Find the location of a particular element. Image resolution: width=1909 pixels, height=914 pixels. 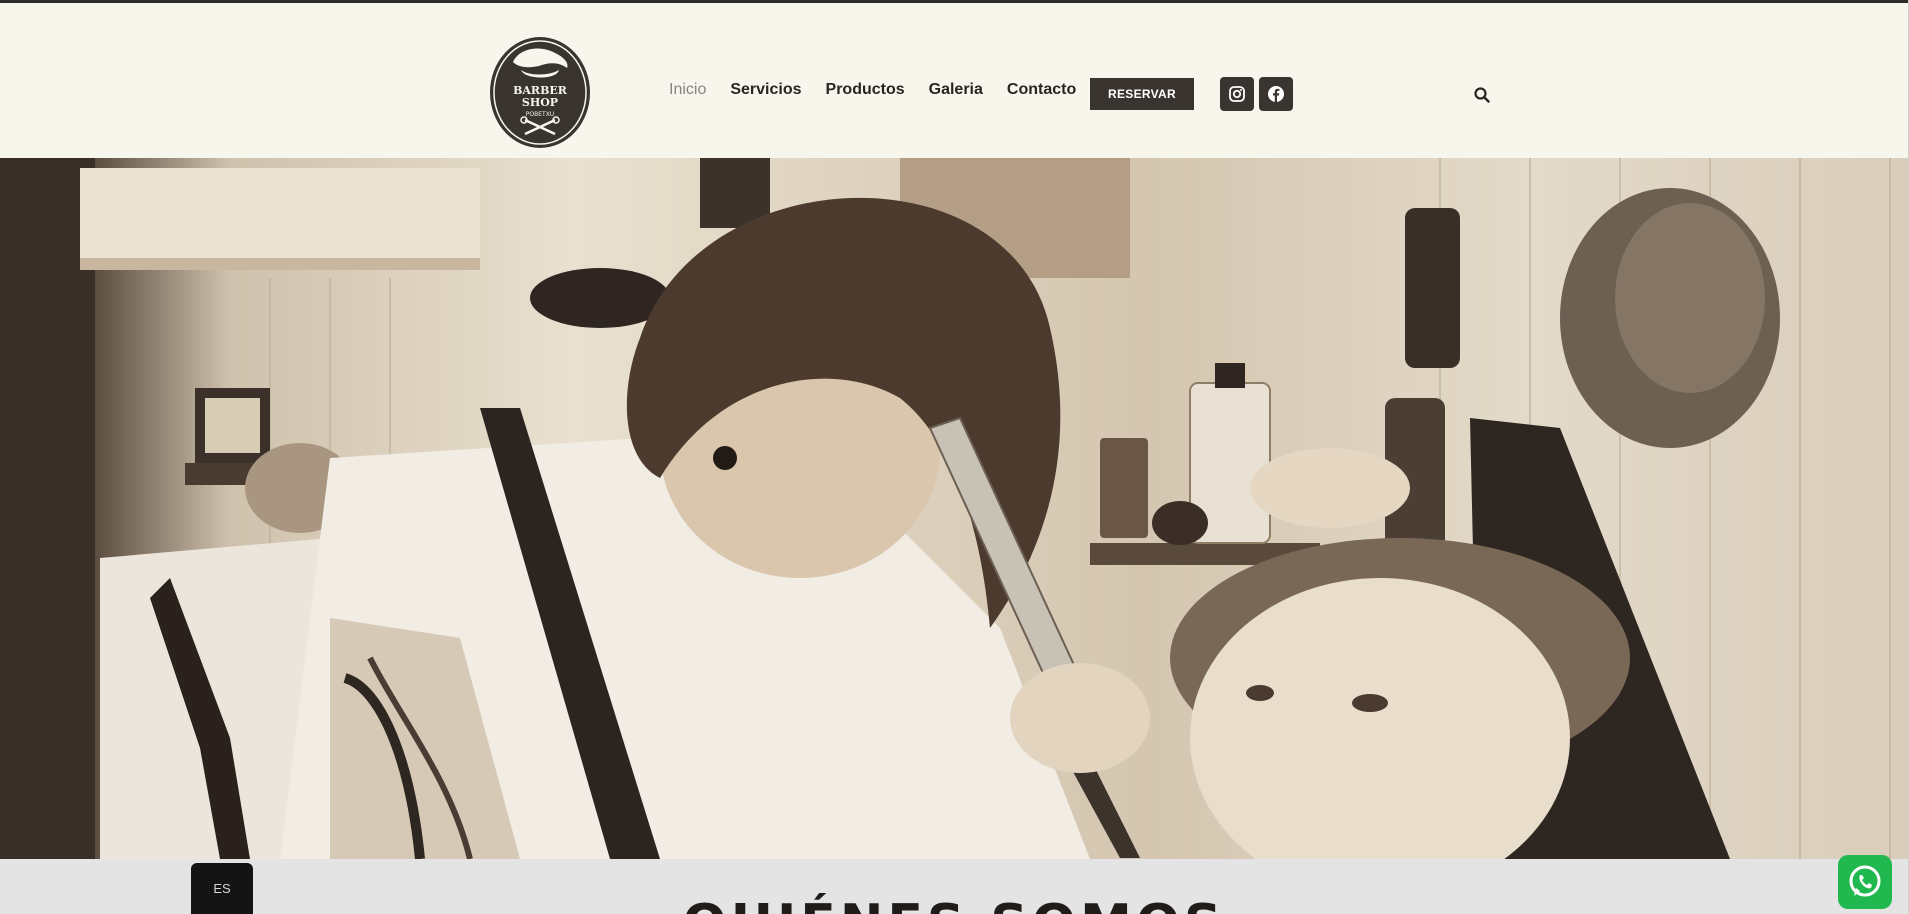

about-title: QUIÉNES SOMOS is located at coordinates (954, 906).